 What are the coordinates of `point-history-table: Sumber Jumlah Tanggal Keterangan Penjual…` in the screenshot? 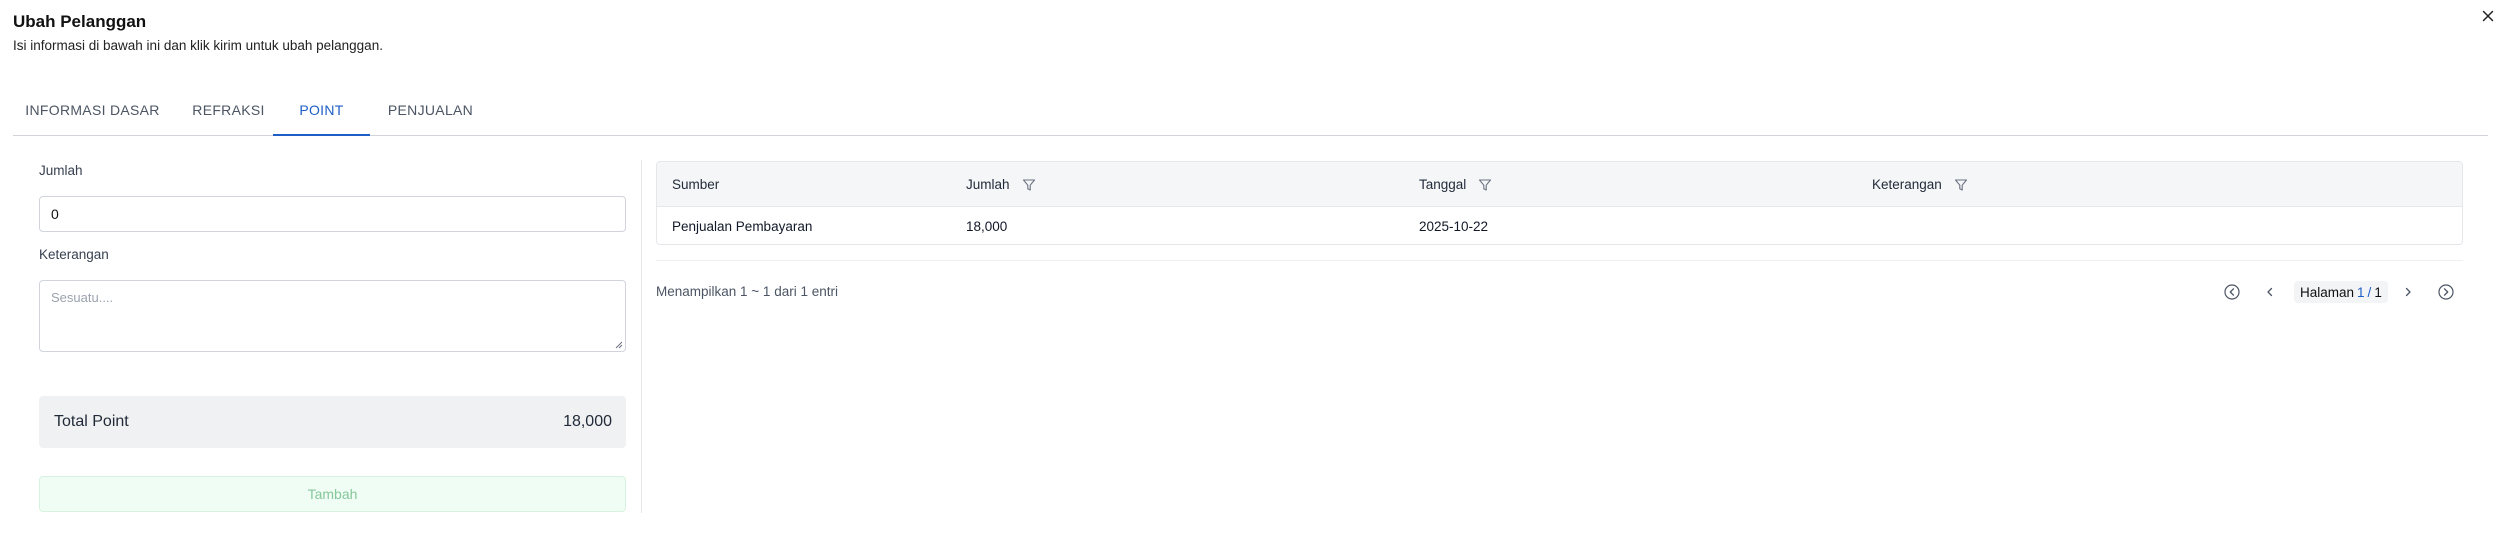 It's located at (1559, 203).